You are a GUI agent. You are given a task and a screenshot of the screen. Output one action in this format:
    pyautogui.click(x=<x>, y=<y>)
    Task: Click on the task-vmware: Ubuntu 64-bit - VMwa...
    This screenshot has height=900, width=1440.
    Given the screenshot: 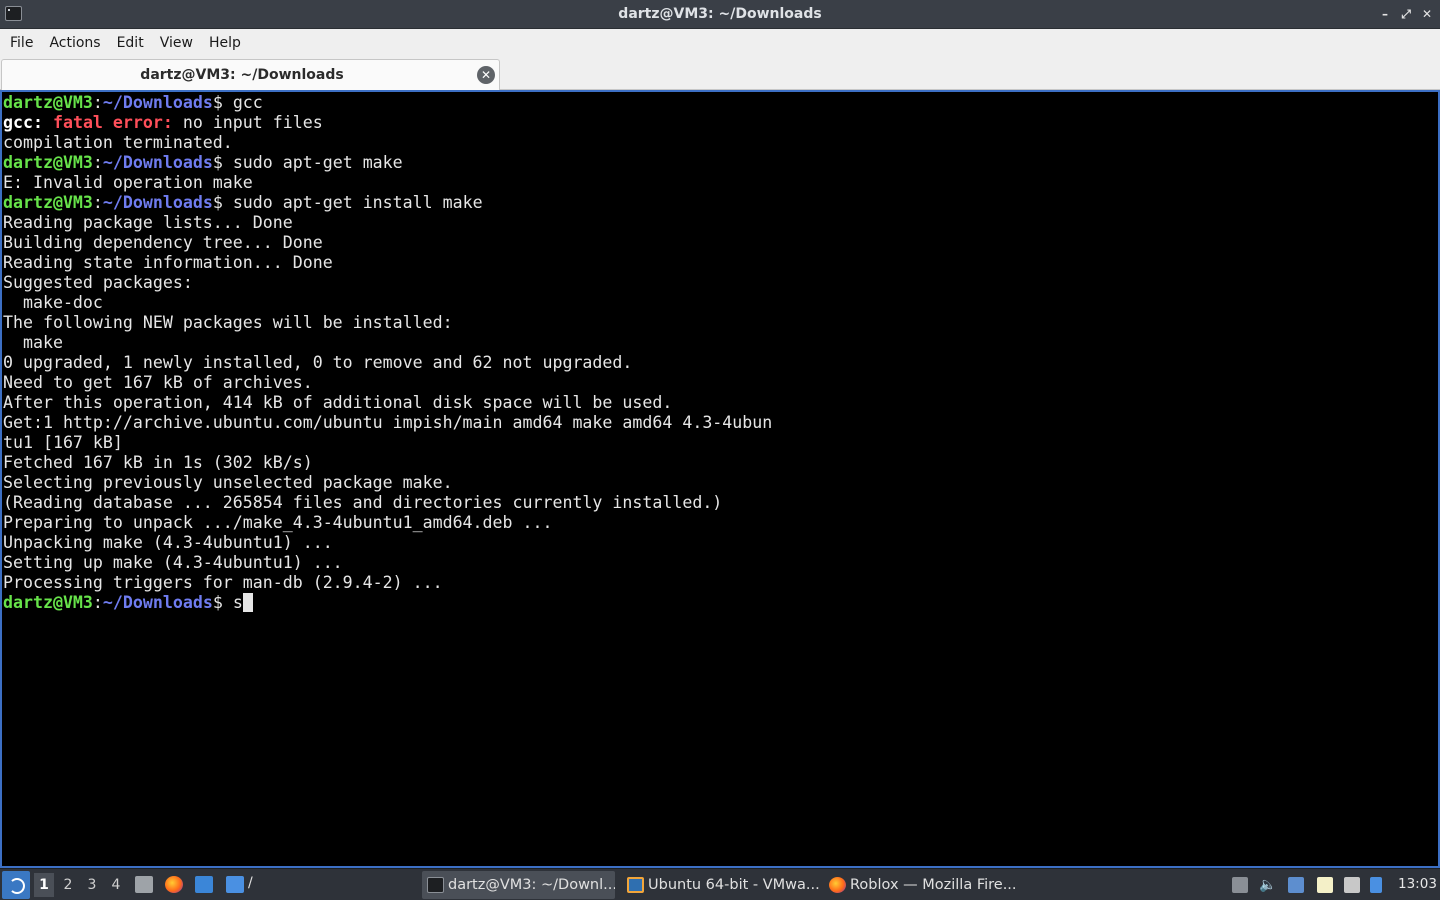 What is the action you would take?
    pyautogui.click(x=721, y=885)
    